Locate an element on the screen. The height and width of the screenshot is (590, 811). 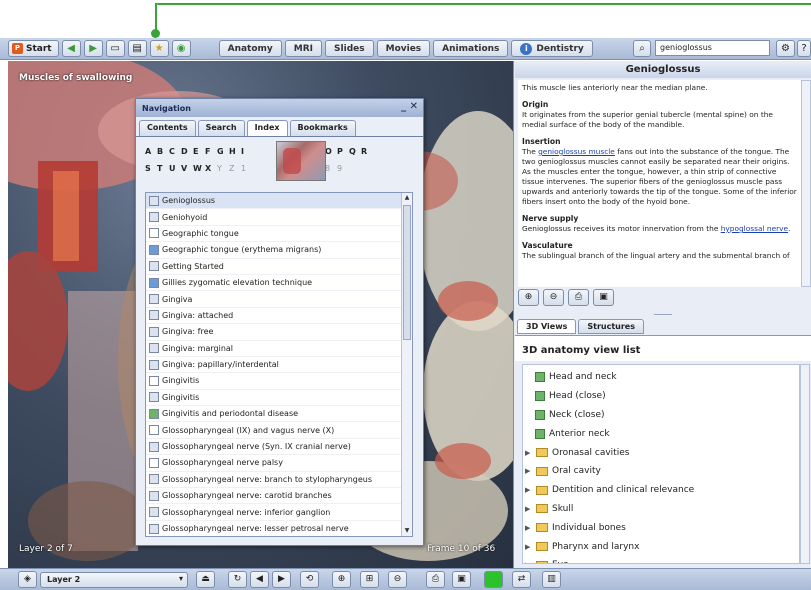
index-list-item: Gillies zygomatic elevation technique is located at coordinates (279, 283).